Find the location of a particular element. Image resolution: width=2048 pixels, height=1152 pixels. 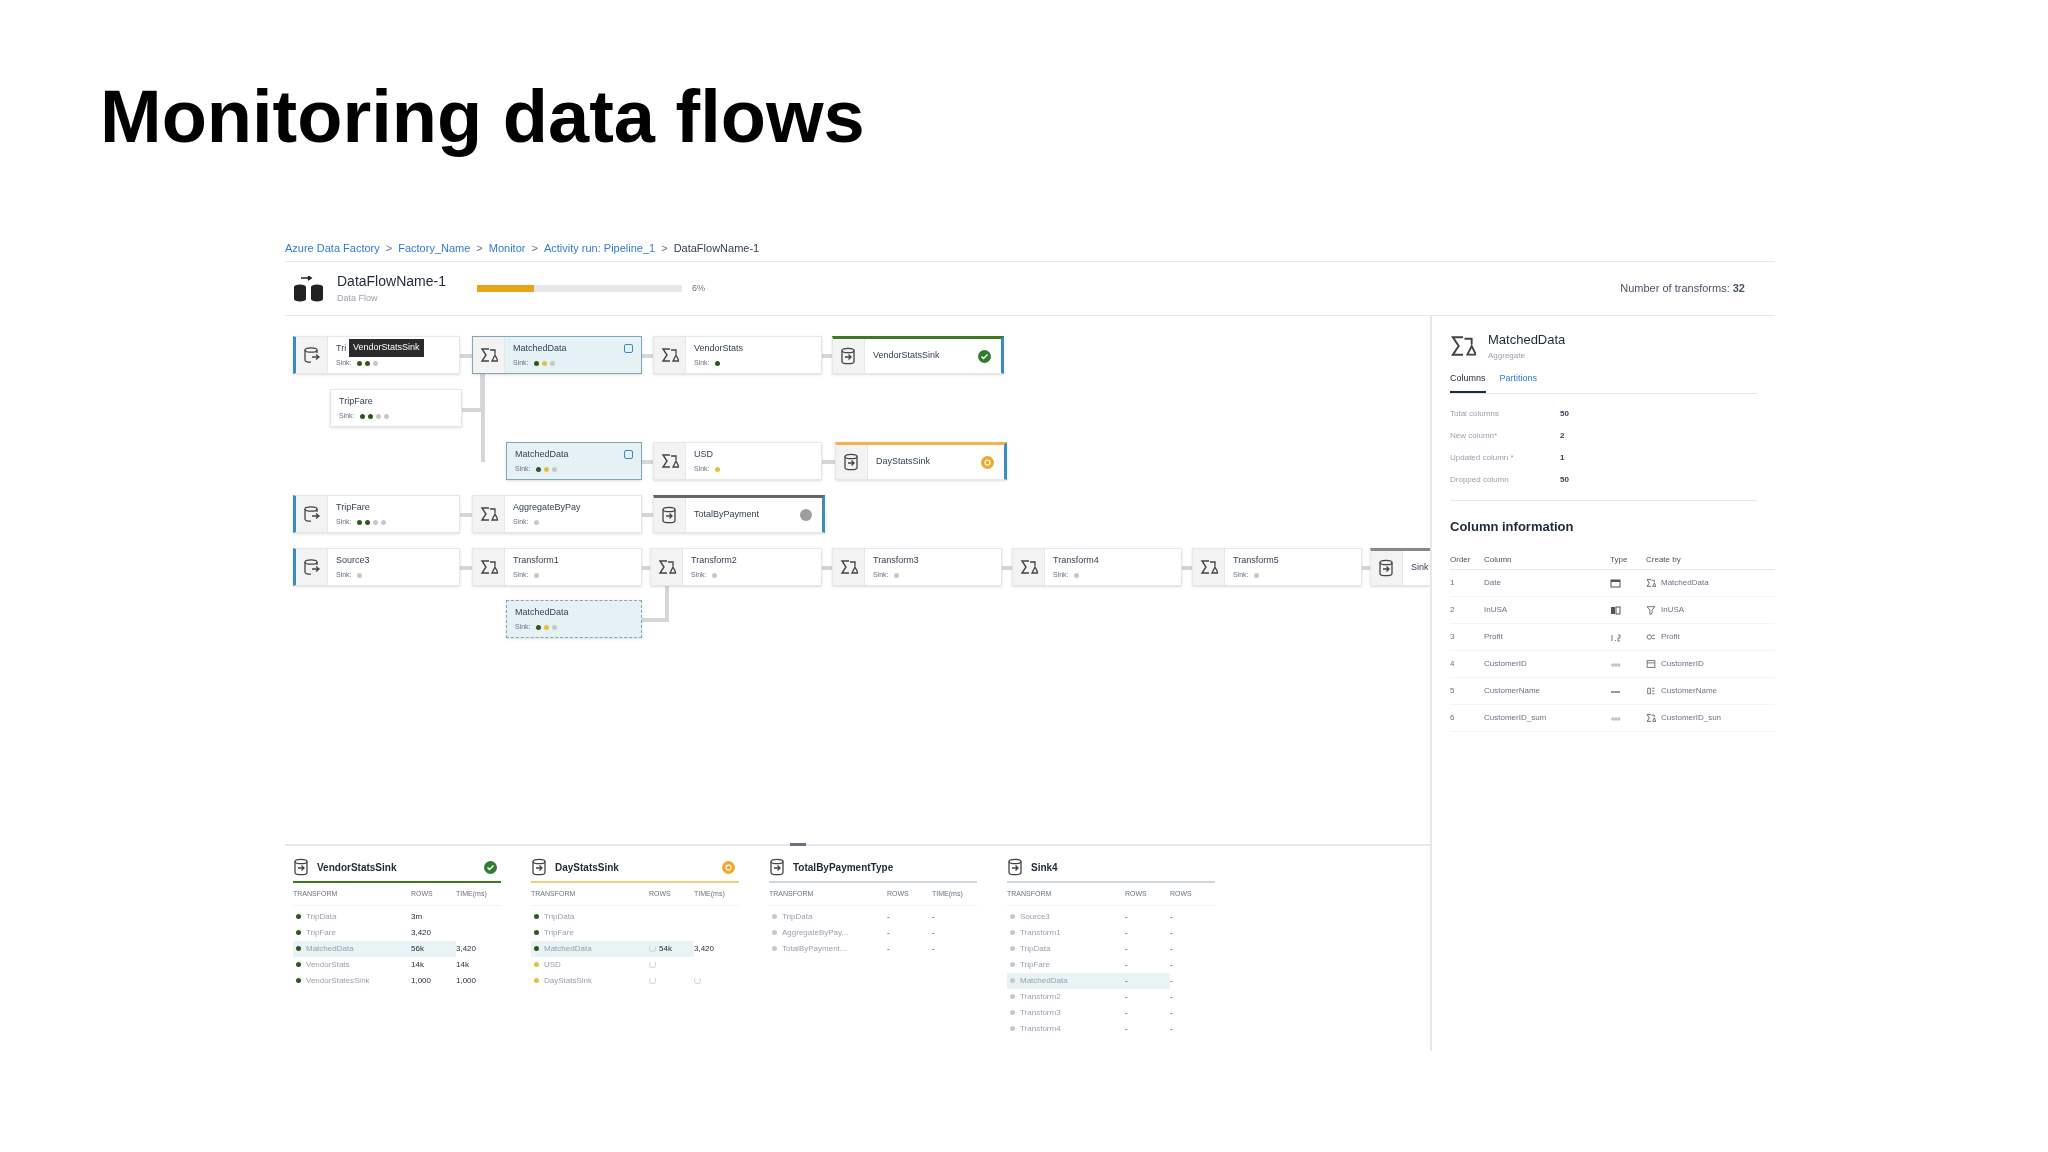

node-name: VendorStats is located at coordinates (719, 348).